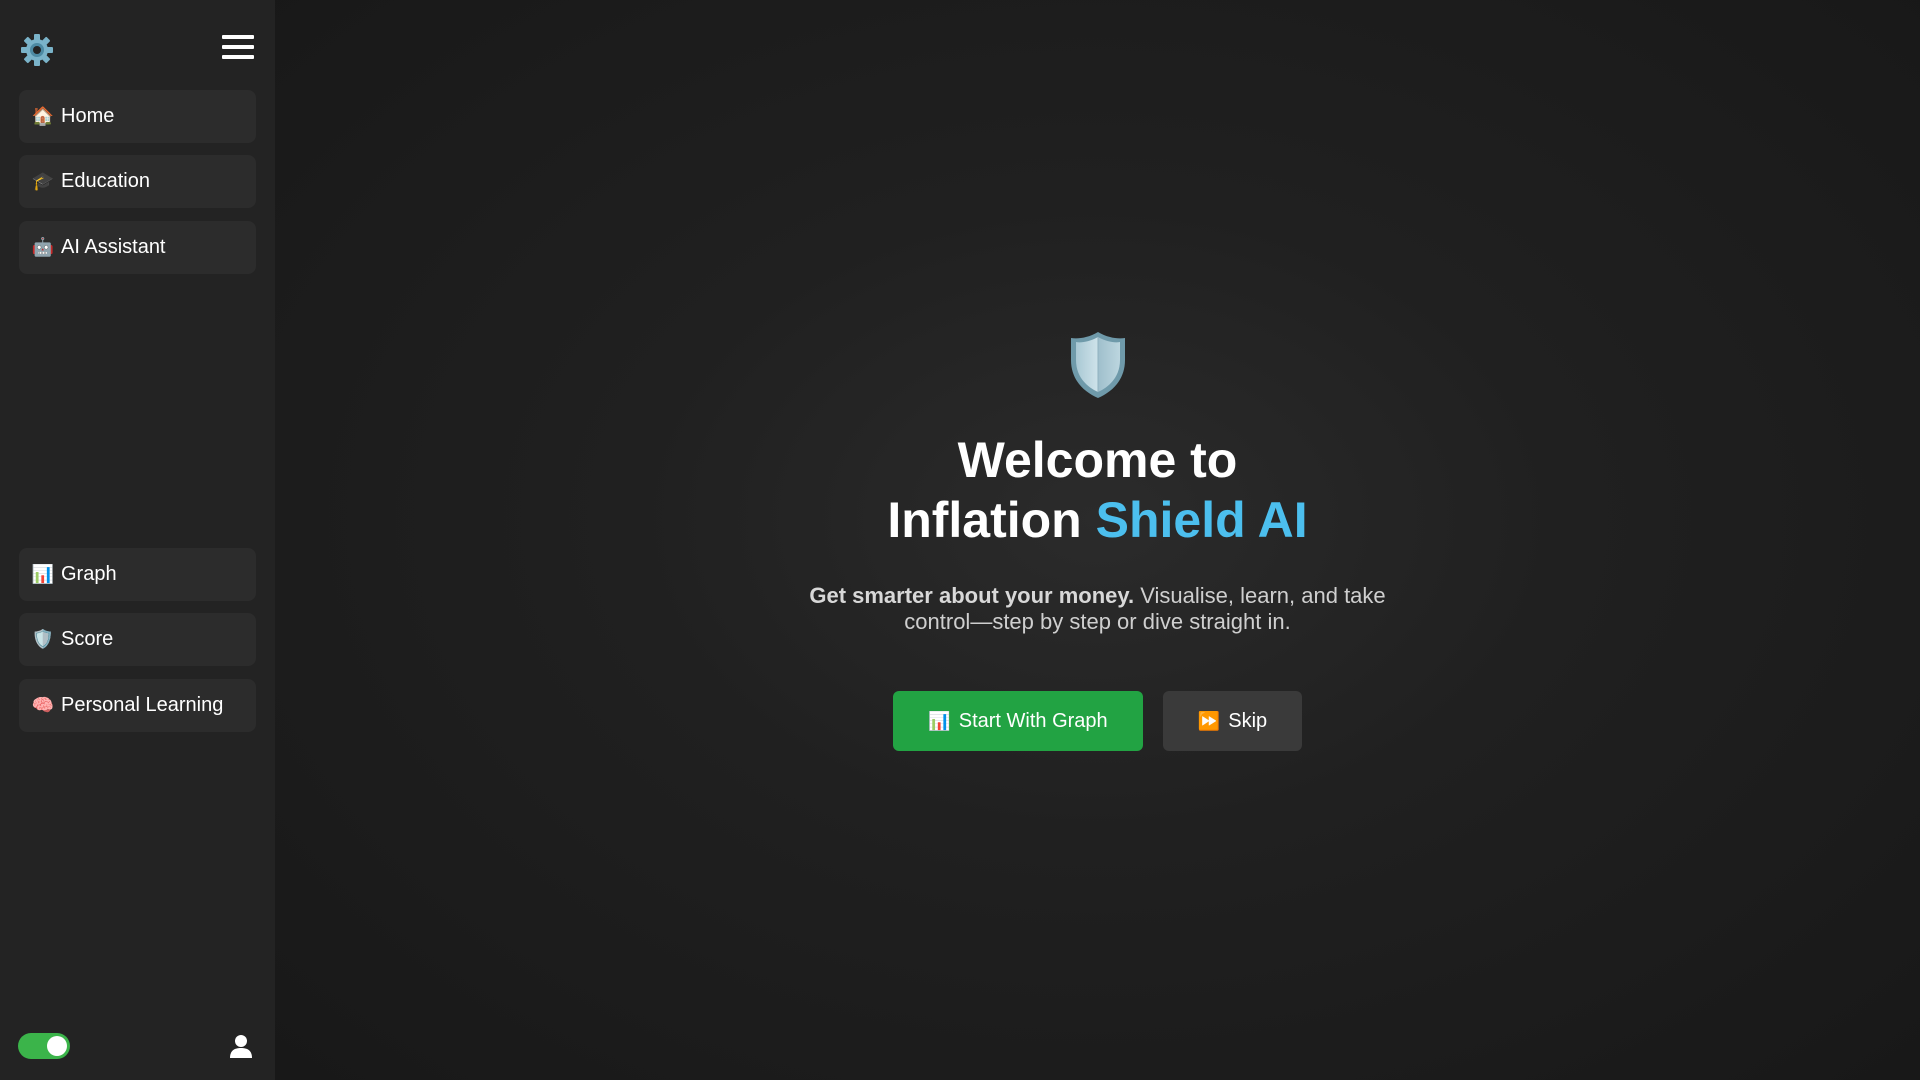 This screenshot has height=1080, width=1920. What do you see at coordinates (972, 595) in the screenshot?
I see `subtitle-bold: Get smarter about your money.` at bounding box center [972, 595].